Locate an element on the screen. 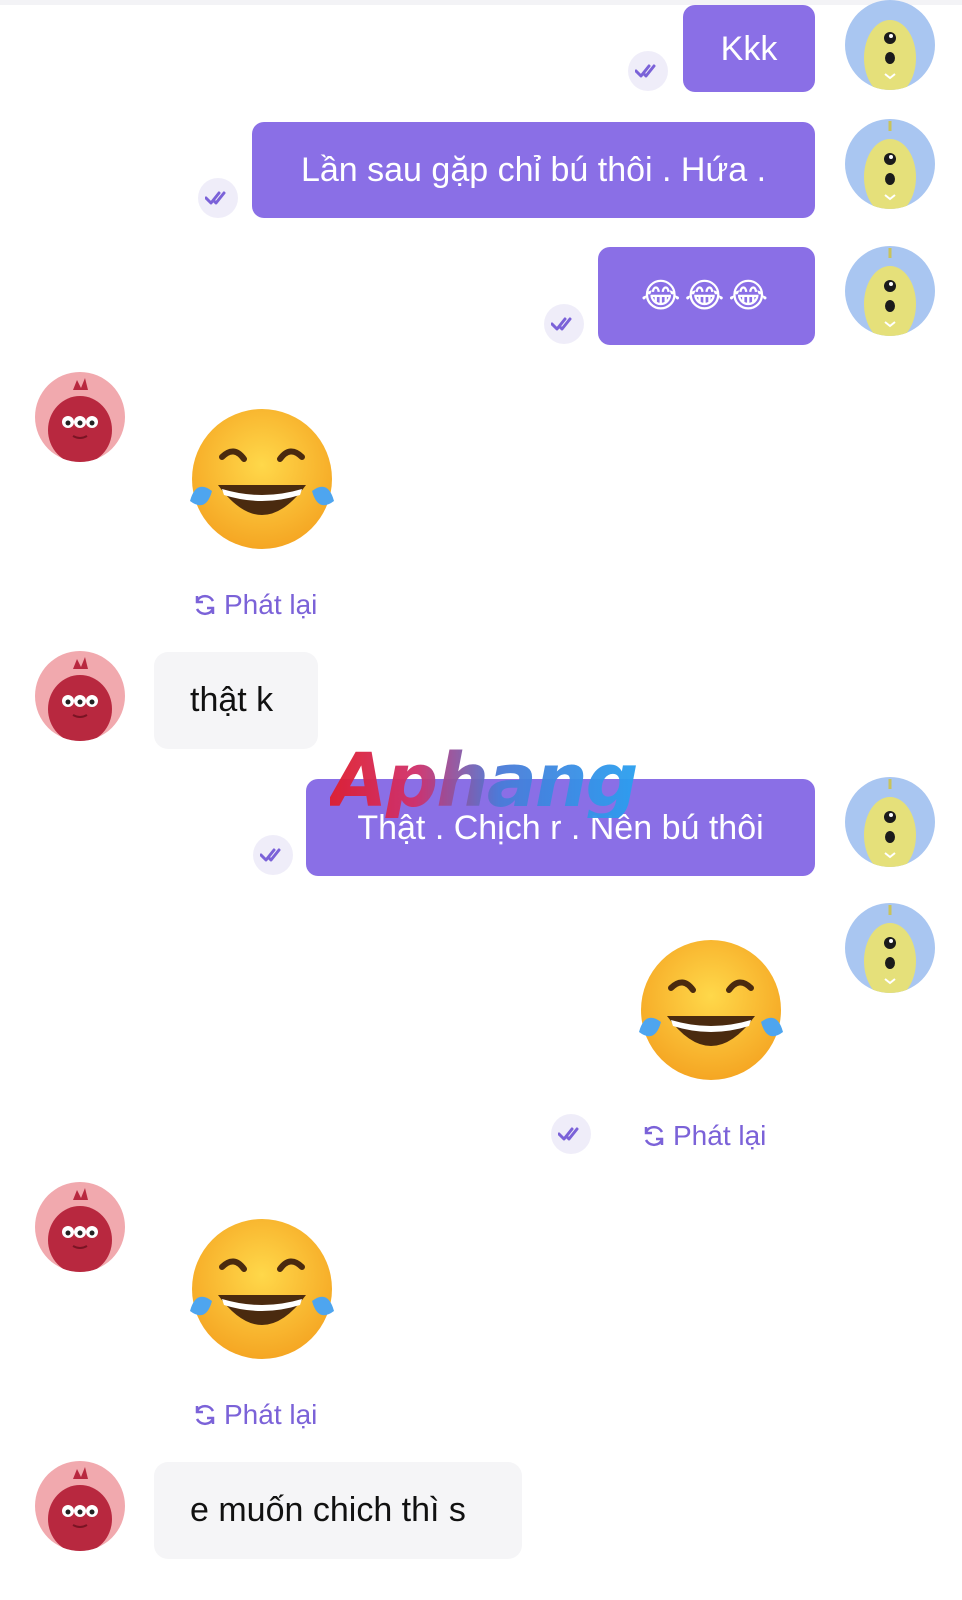 The height and width of the screenshot is (1600, 962). message-bubble-outgoing: Kkk is located at coordinates (749, 48).